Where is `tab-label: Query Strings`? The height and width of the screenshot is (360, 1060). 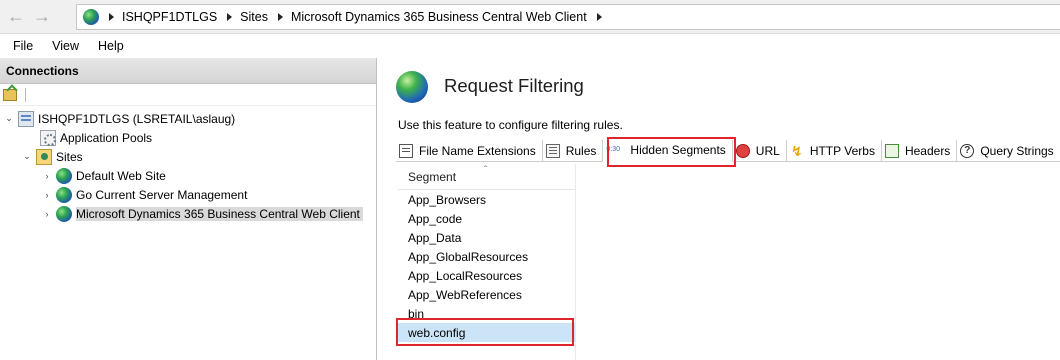 tab-label: Query Strings is located at coordinates (1017, 150).